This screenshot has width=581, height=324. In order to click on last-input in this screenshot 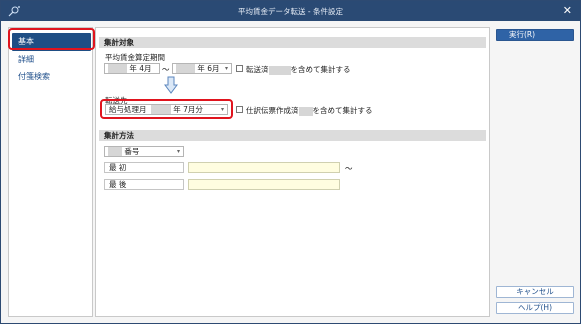, I will do `click(264, 184)`.